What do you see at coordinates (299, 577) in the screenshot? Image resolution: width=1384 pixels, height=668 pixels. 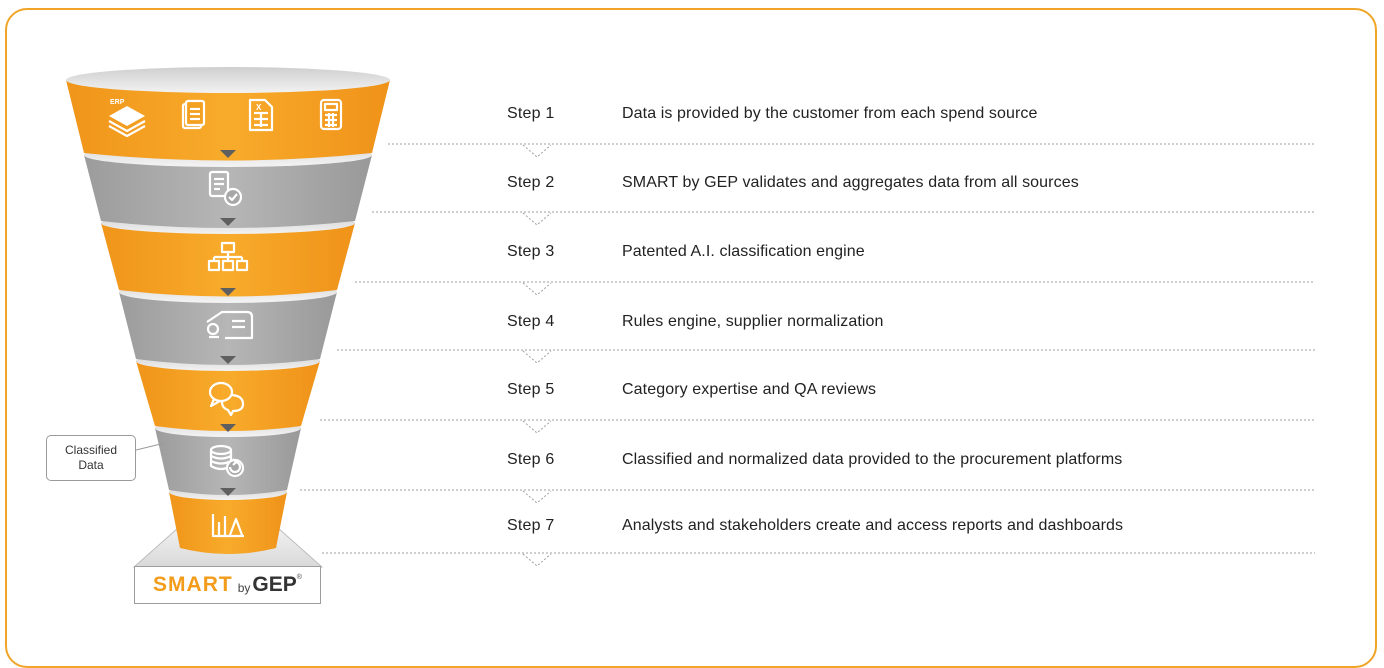 I see `logo-registered-mark: ®` at bounding box center [299, 577].